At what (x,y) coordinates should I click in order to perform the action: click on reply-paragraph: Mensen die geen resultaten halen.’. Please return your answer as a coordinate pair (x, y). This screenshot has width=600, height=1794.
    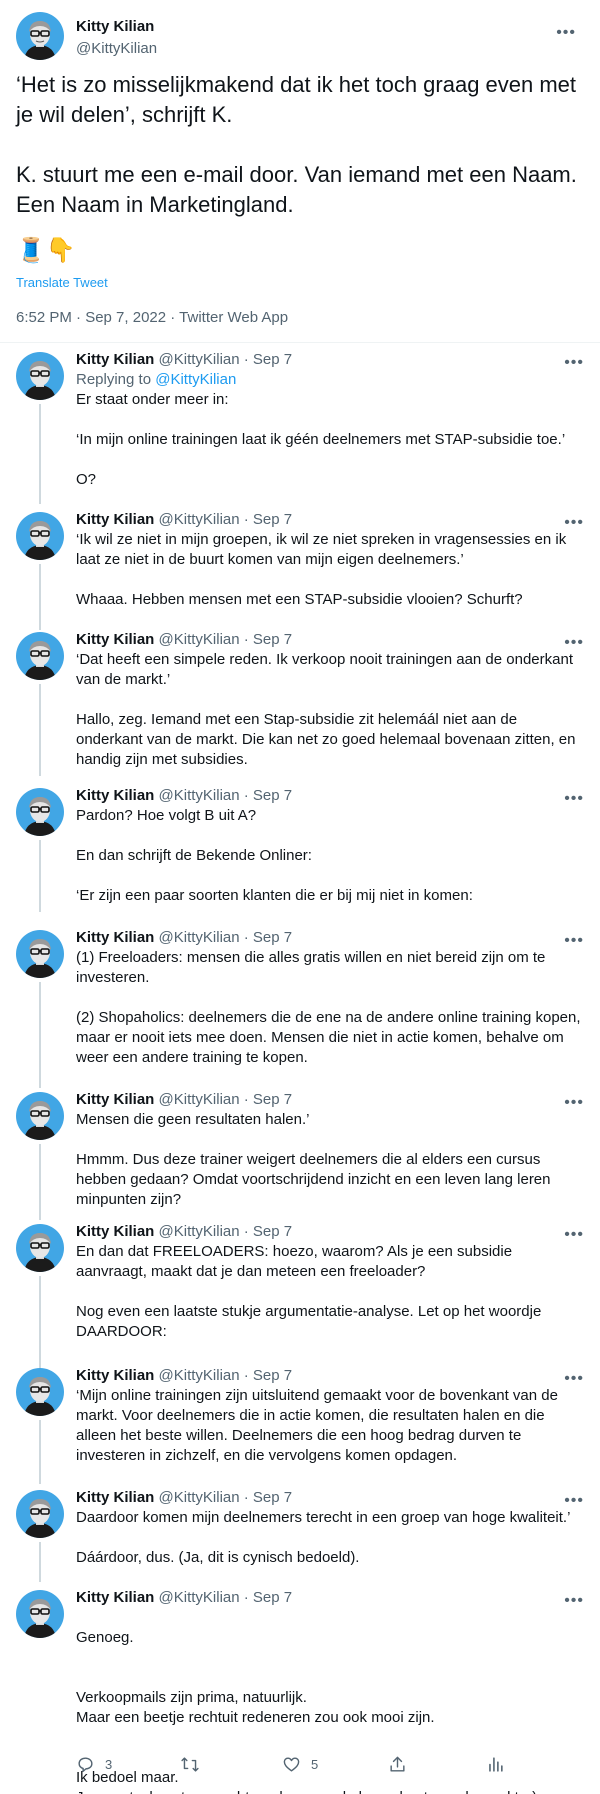
    Looking at the image, I should click on (193, 1119).